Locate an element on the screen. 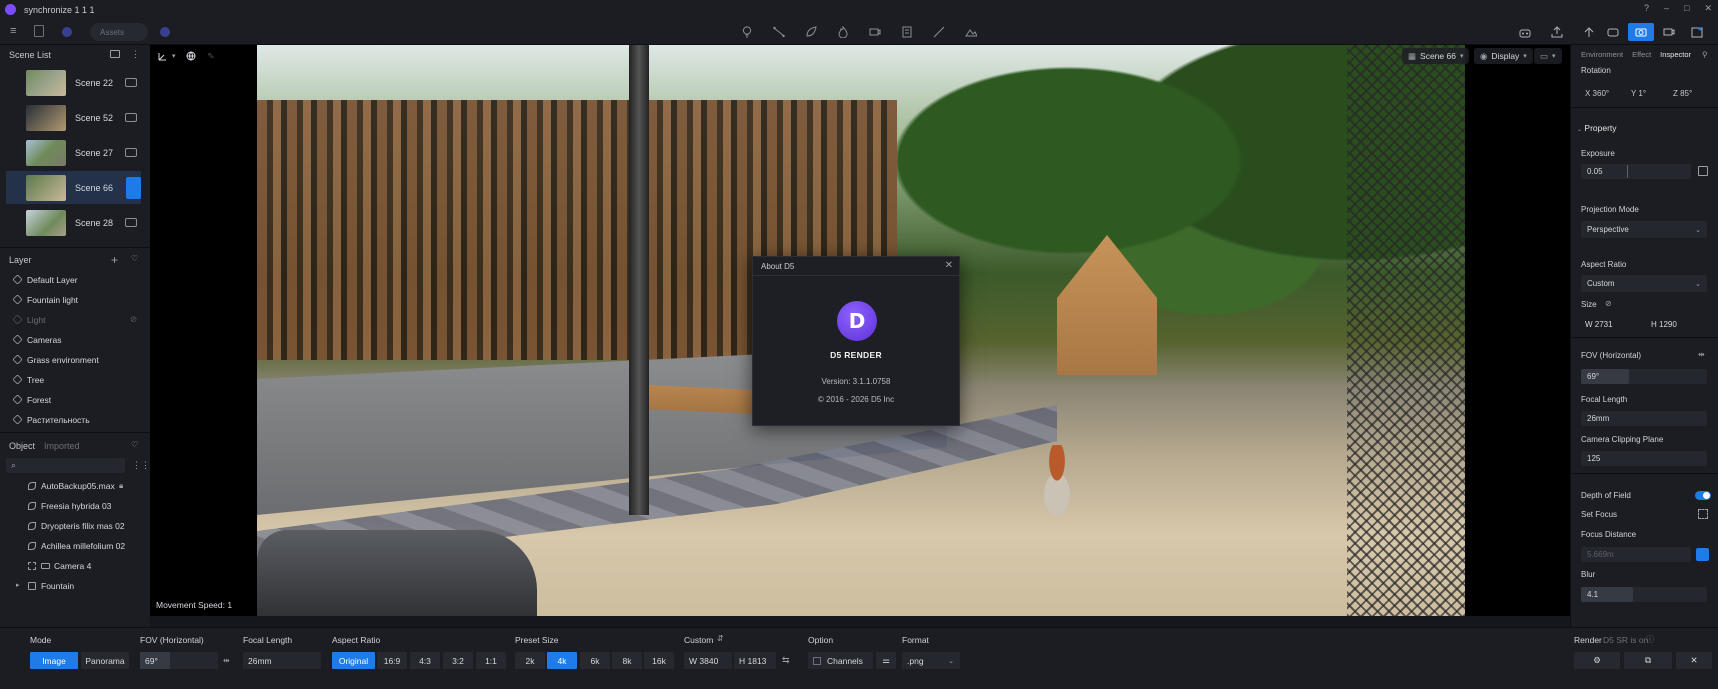  display-dropdown: ◉ Display ▾ is located at coordinates (1503, 56).